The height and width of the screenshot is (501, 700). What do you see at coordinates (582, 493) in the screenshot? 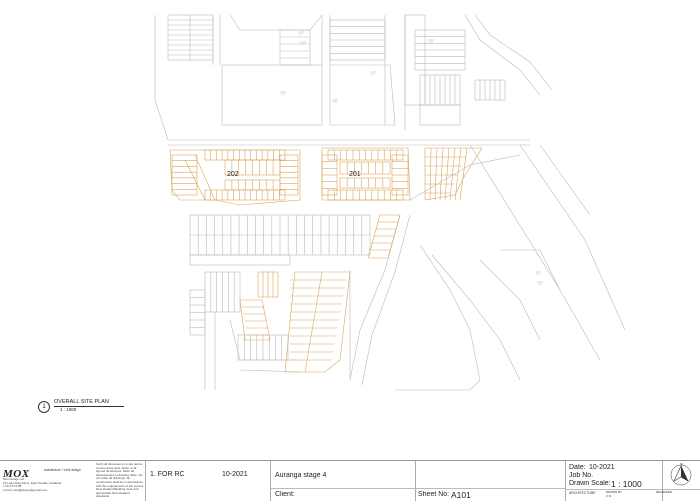
I see `discipline: ARCHITECTURE` at bounding box center [582, 493].